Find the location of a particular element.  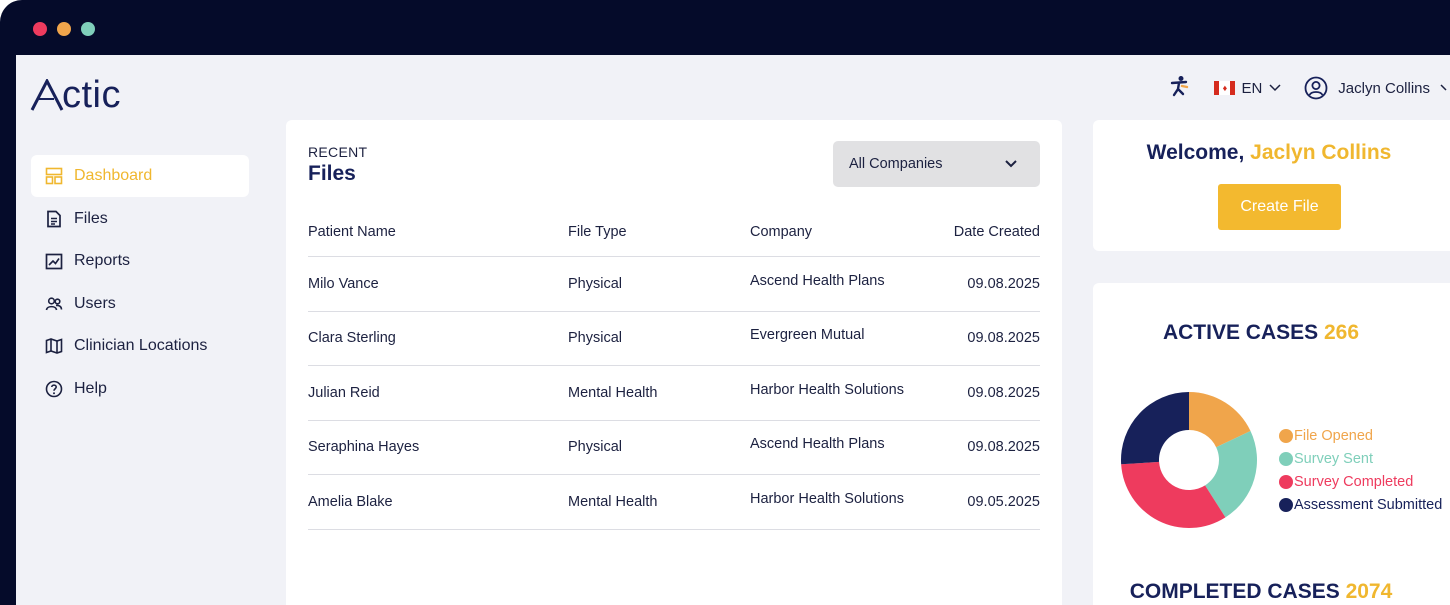

user-menu: Jaclyn Collins is located at coordinates (1377, 88).